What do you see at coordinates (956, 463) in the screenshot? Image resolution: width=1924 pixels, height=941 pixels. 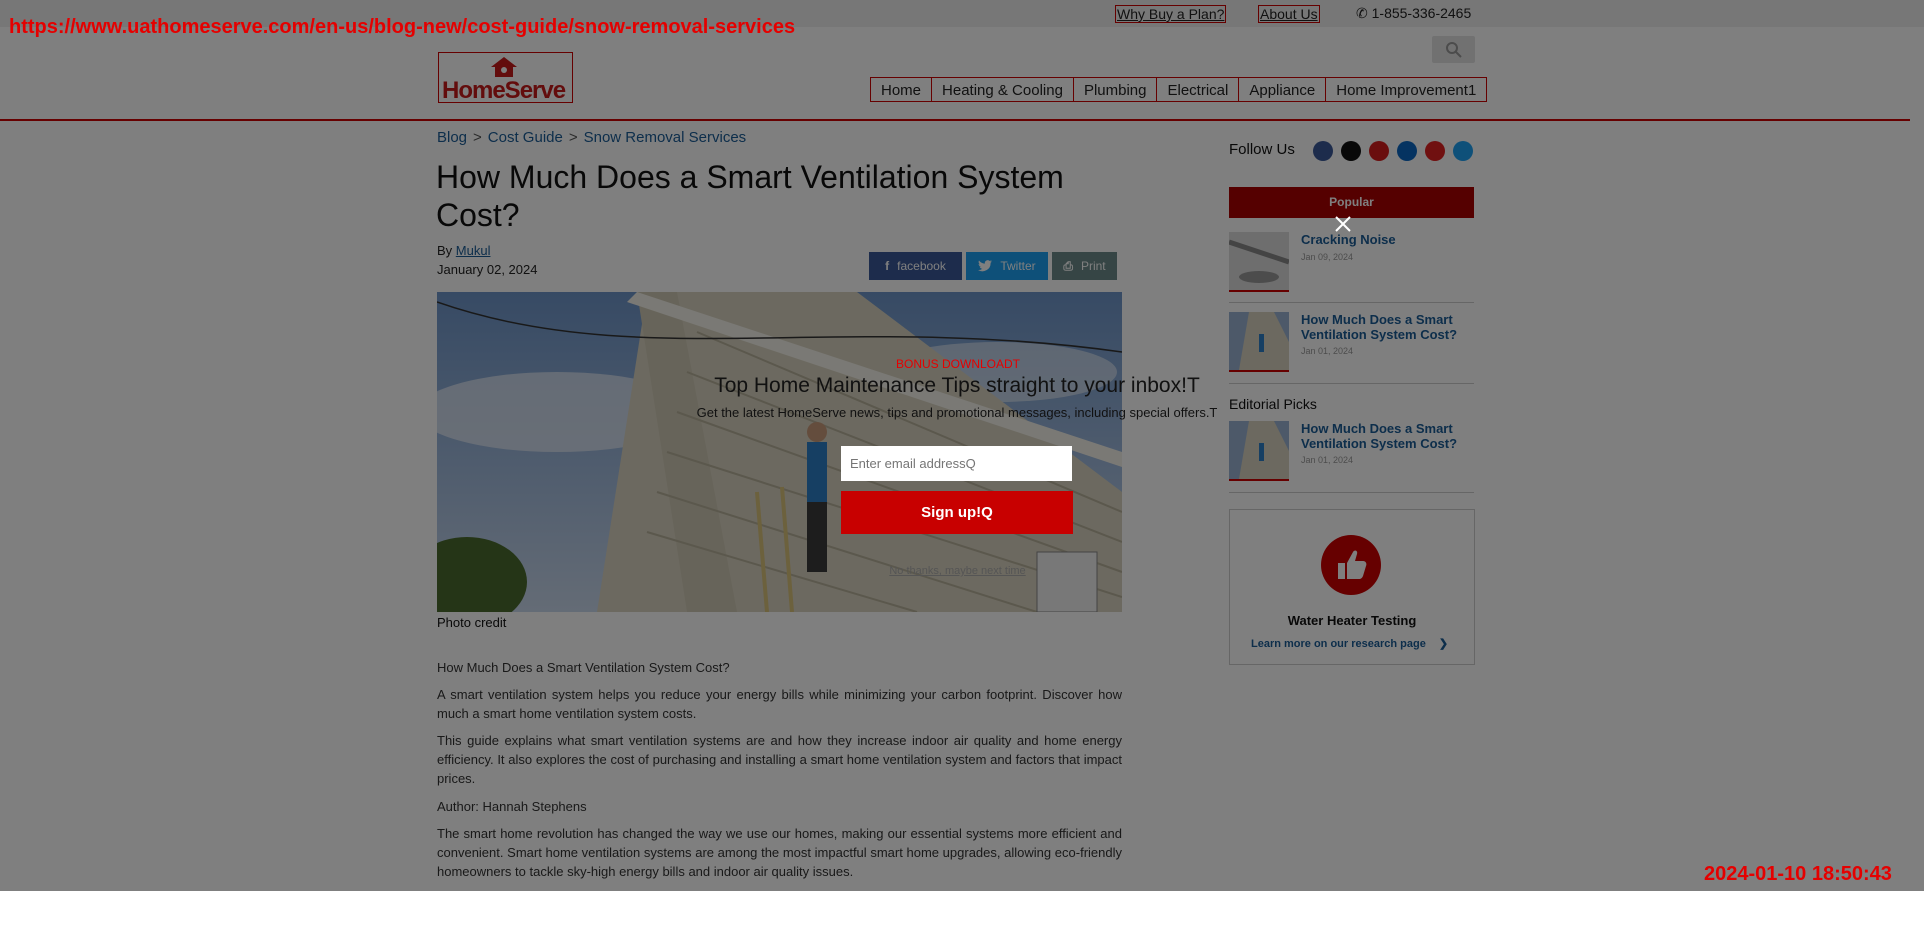 I see `email-input` at bounding box center [956, 463].